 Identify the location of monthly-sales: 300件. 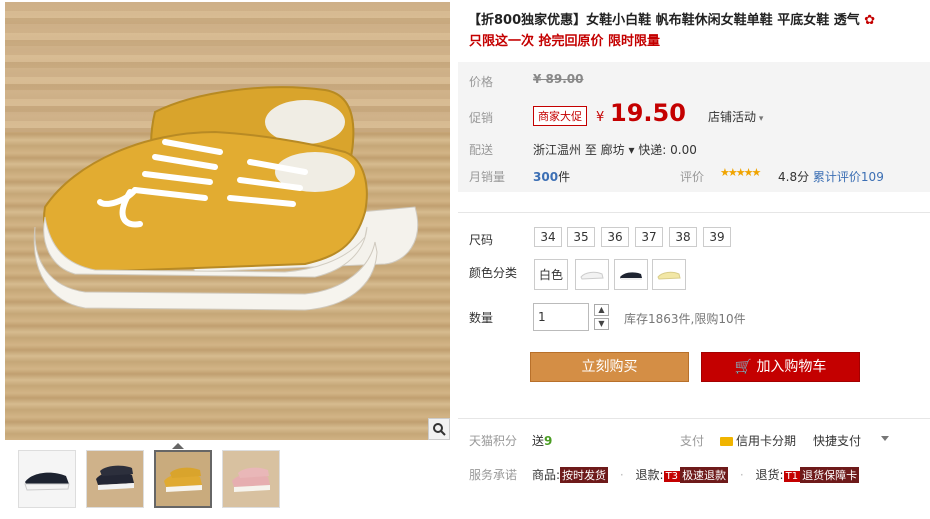
(551, 176).